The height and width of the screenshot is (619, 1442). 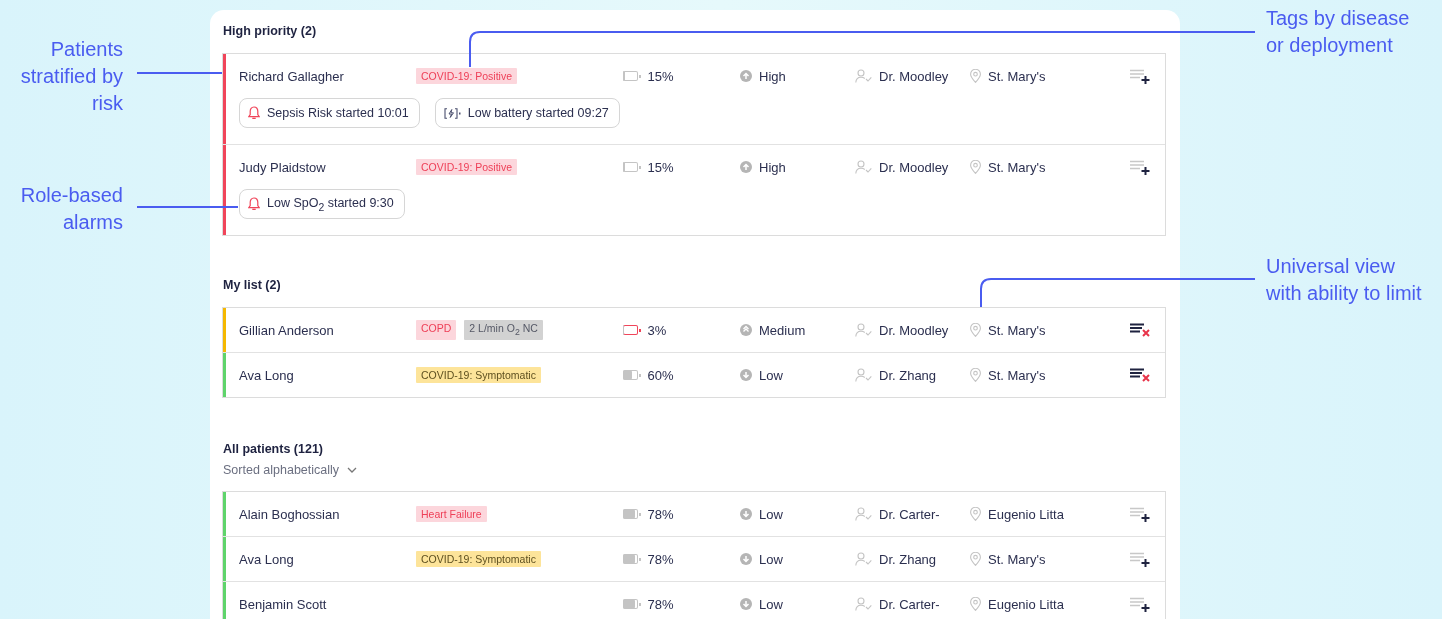 What do you see at coordinates (657, 330) in the screenshot?
I see `battery-reading: 3%` at bounding box center [657, 330].